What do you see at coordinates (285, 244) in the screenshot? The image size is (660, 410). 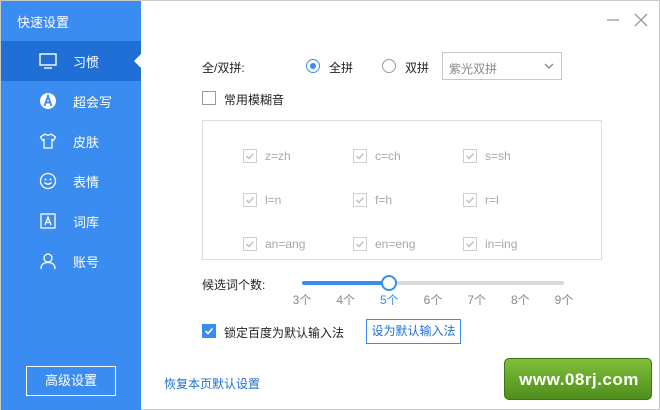 I see `fuzzy-pair-label: an=ang` at bounding box center [285, 244].